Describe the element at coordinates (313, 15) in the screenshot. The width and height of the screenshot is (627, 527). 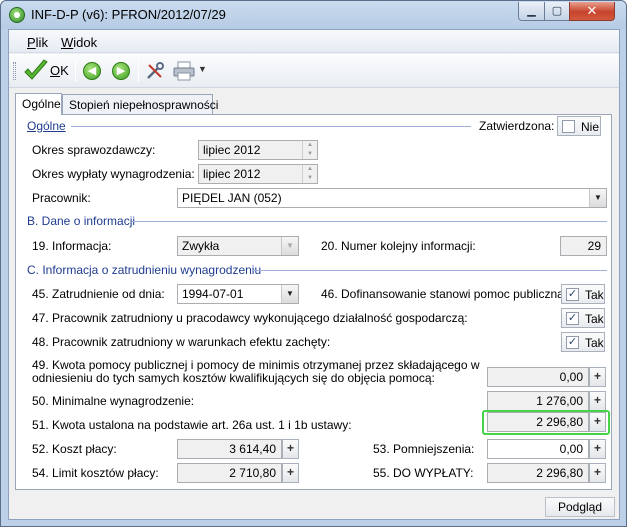
I see `title-bar: INF-D-P (v6): PFRON/2012/07/29 ▁ ▢ ✕` at that location.